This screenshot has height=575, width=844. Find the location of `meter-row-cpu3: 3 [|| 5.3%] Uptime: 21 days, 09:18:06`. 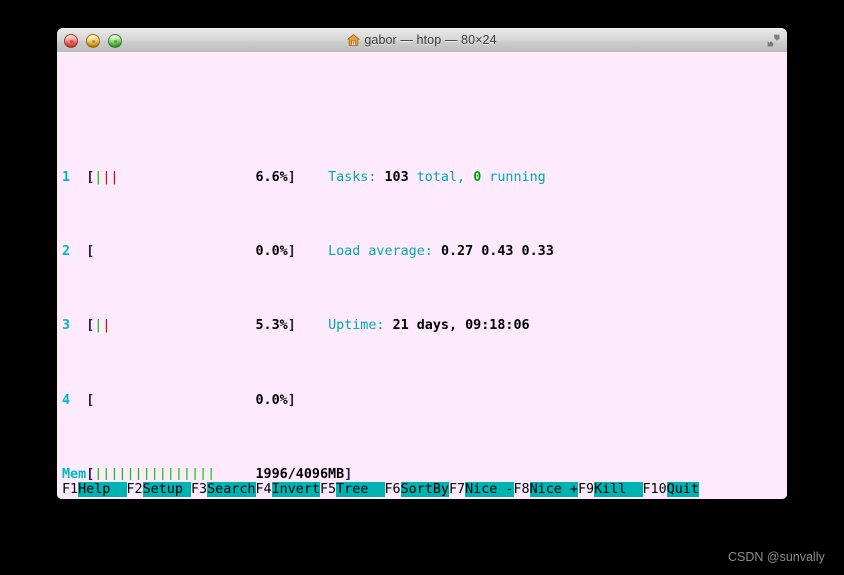

meter-row-cpu3: 3 [|| 5.3%] Uptime: 21 days, 09:18:06 is located at coordinates (424, 326).